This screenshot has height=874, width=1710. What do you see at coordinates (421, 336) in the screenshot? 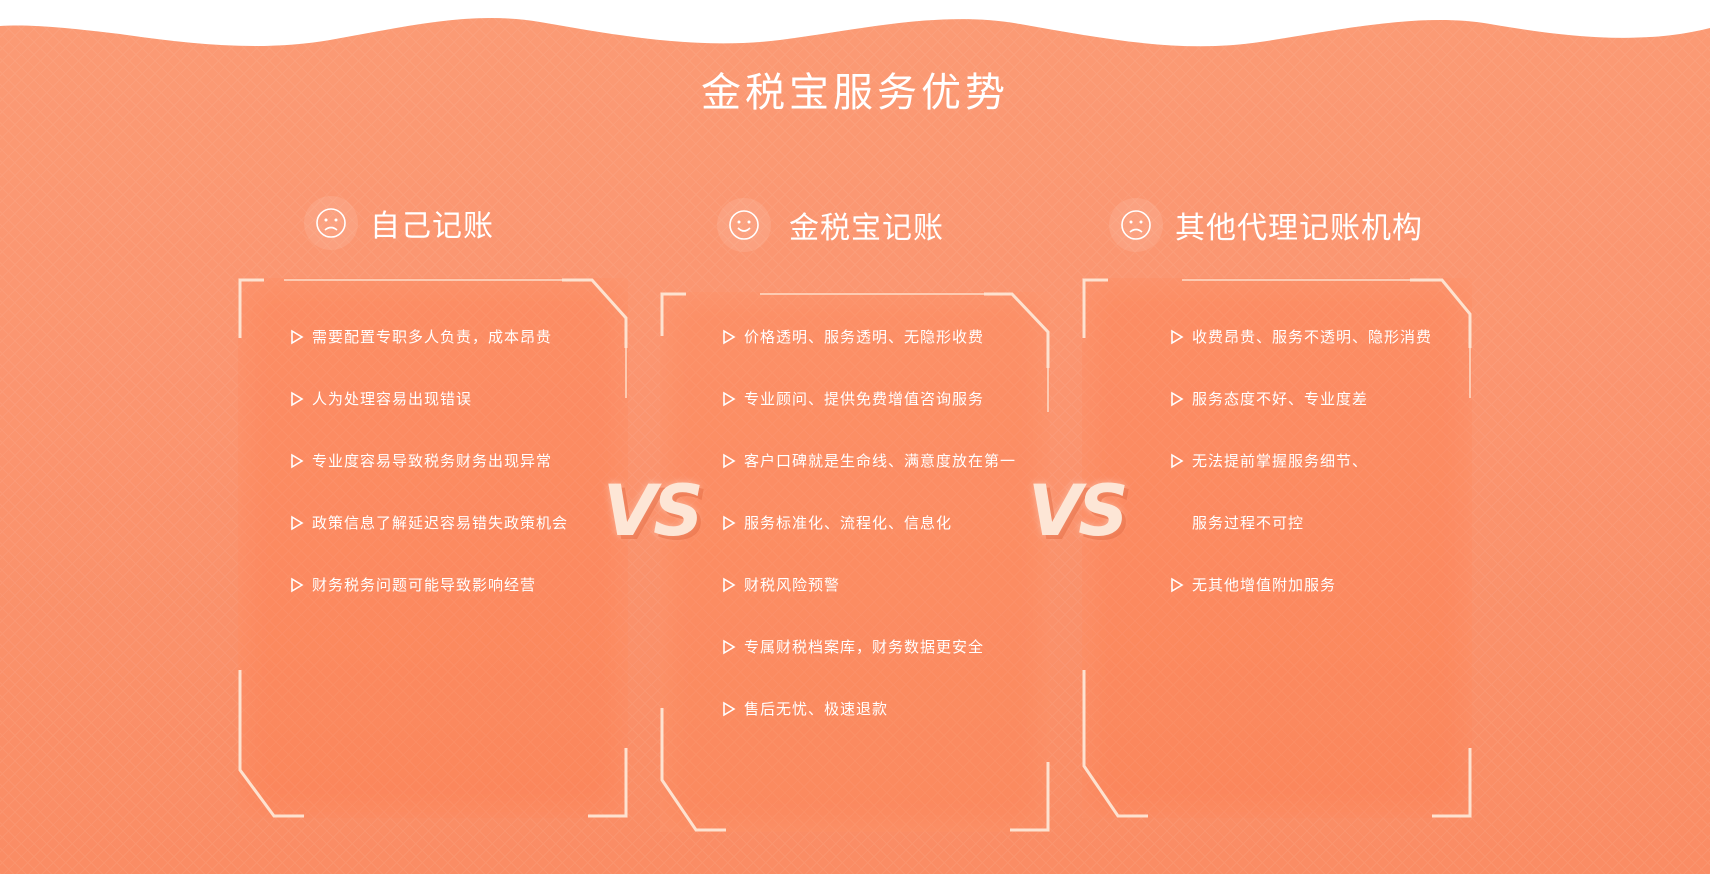
I see `list-item: 需要配置专职多人负责，成本昂贵` at bounding box center [421, 336].